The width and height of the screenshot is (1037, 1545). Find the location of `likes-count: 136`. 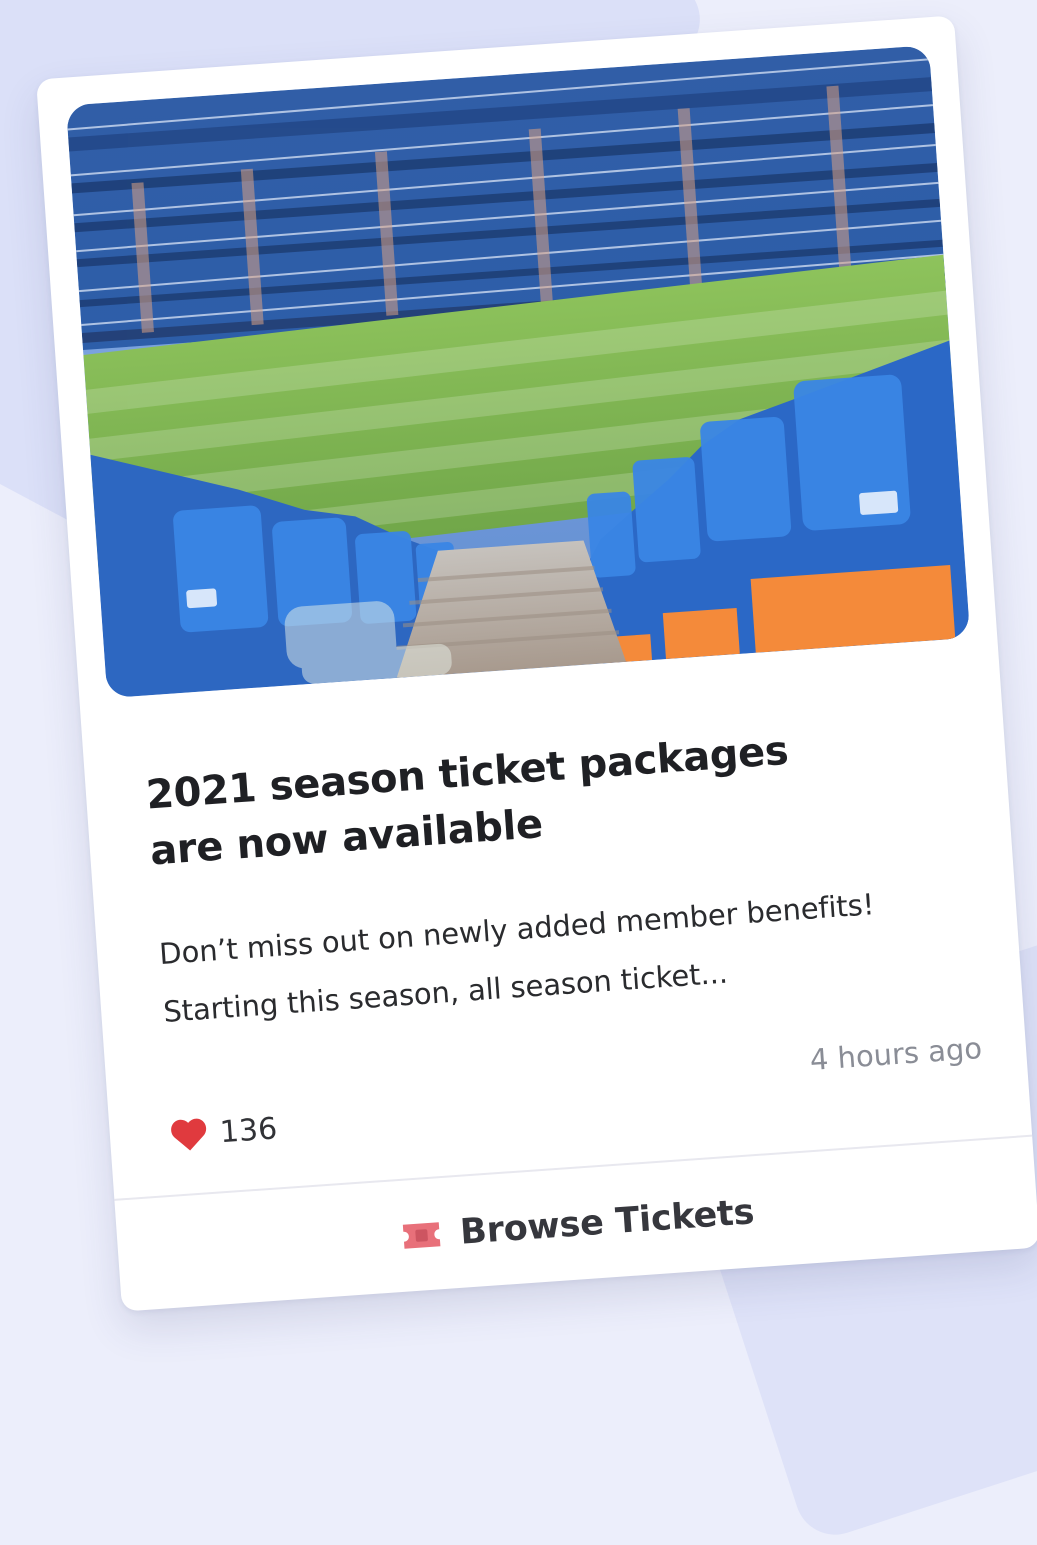

likes-count: 136 is located at coordinates (248, 1130).